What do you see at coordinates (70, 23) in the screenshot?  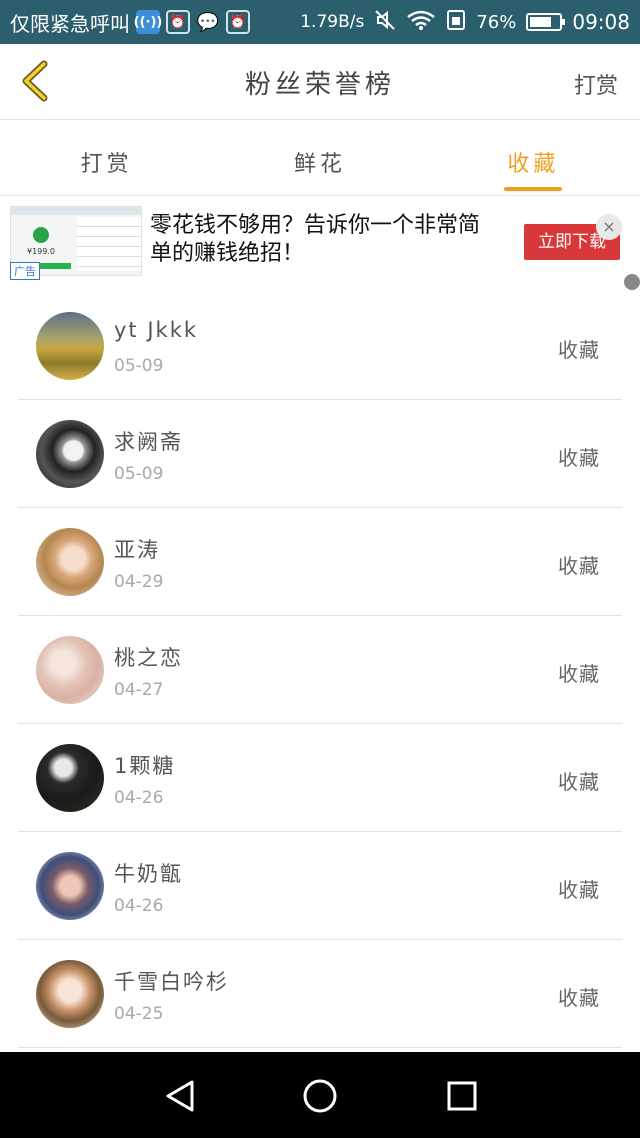 I see `carrier-text: 仅限紧急呼叫` at bounding box center [70, 23].